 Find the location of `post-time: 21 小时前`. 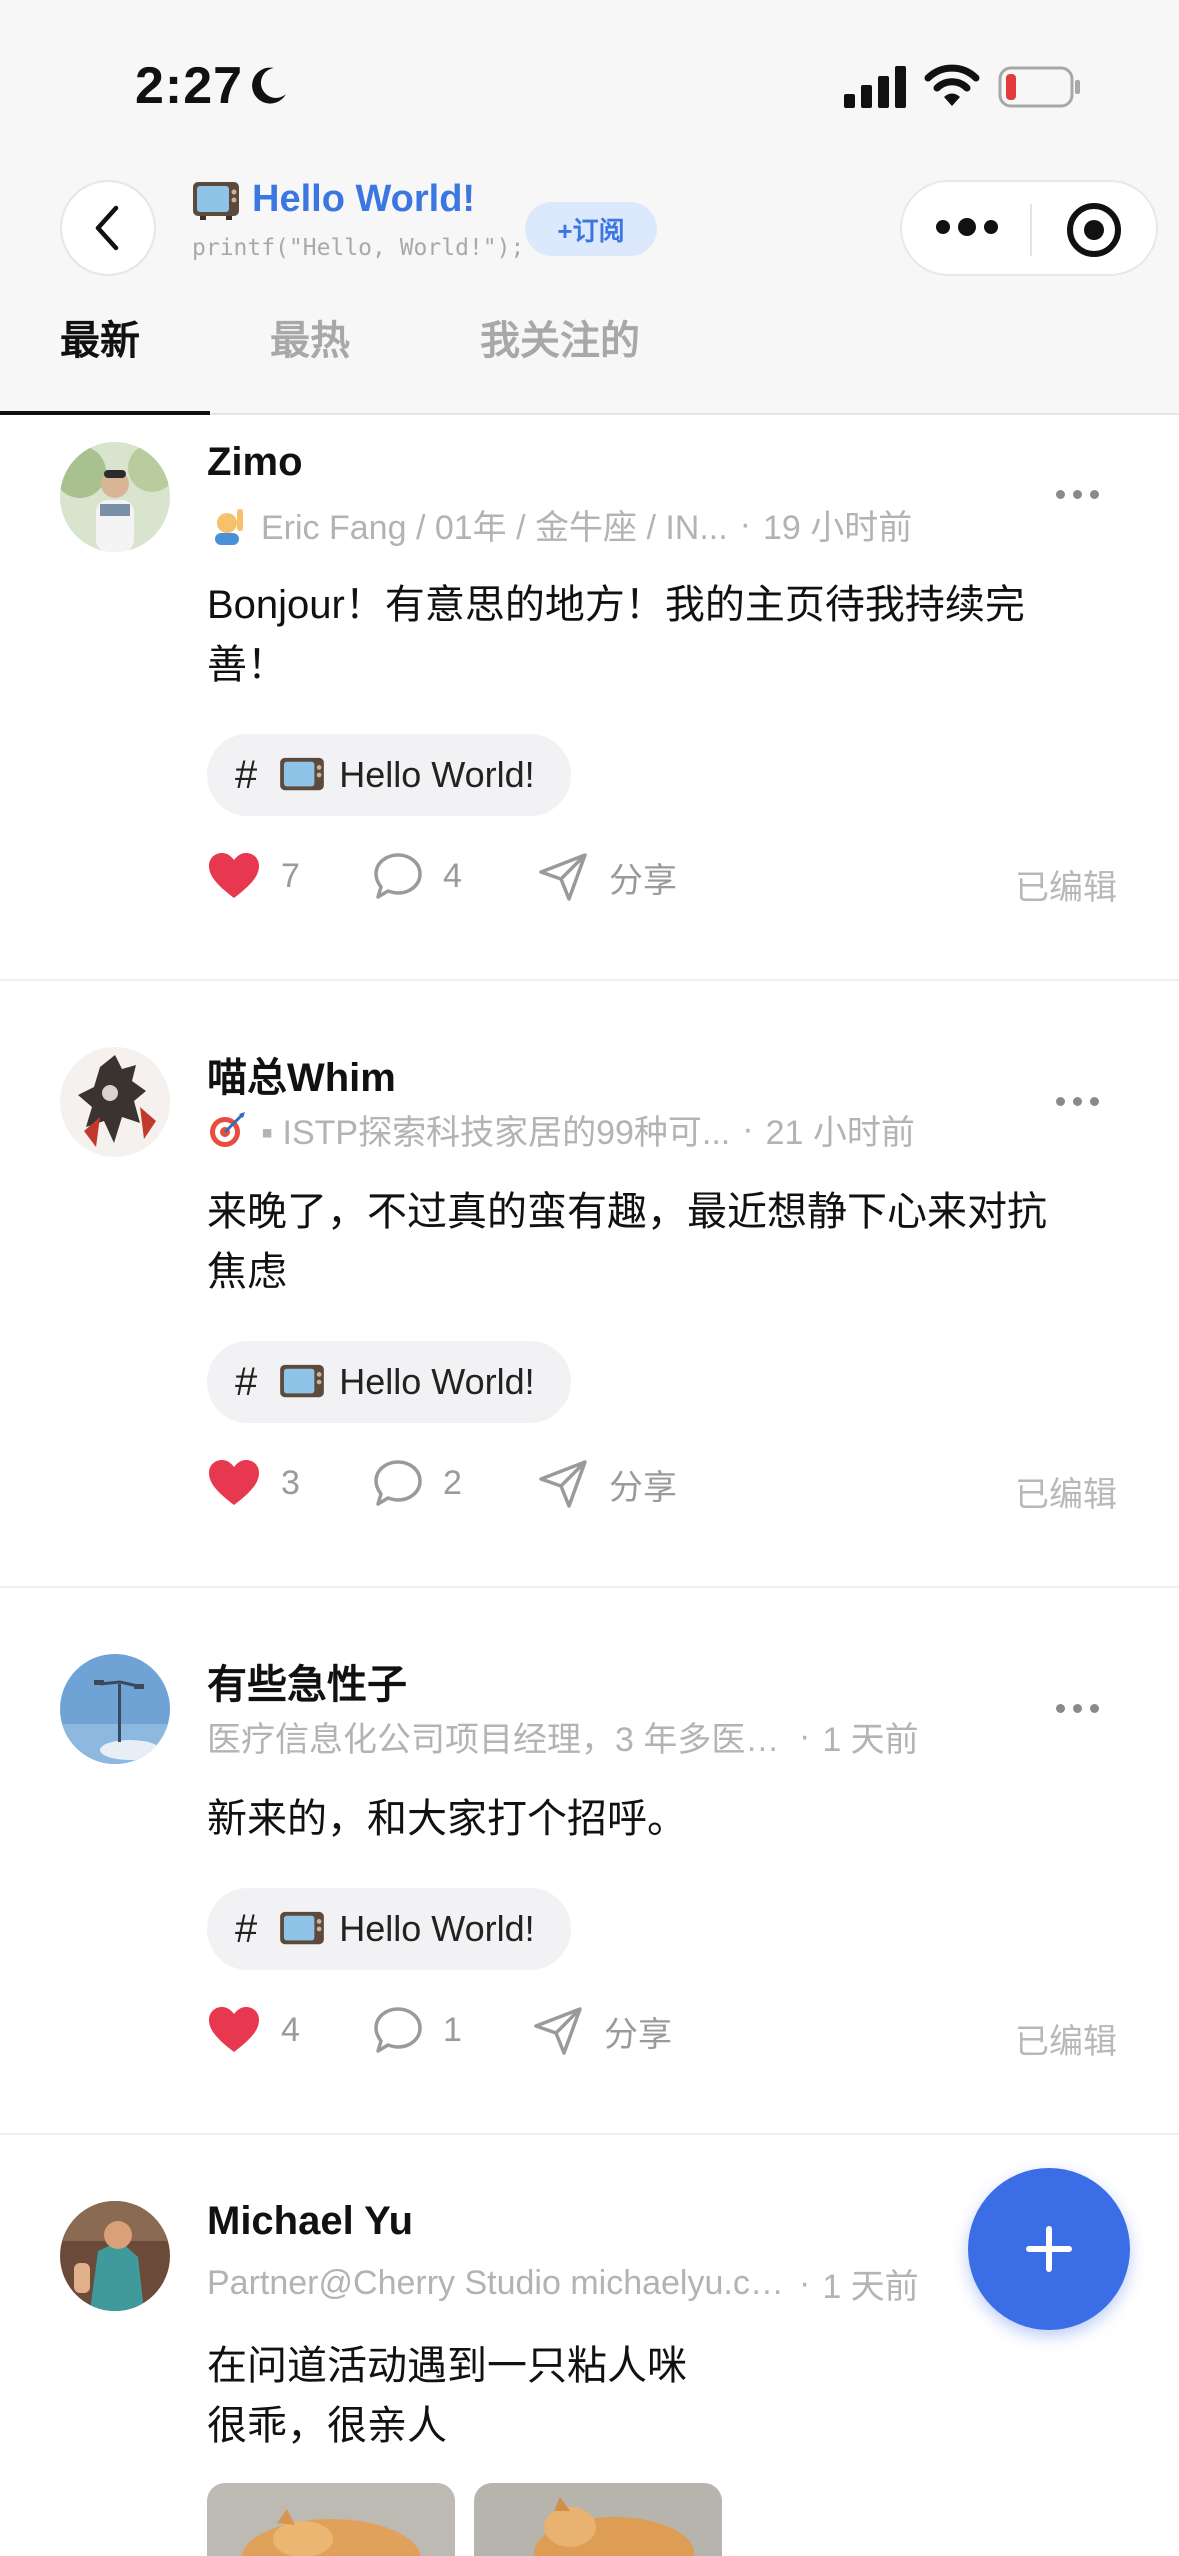

post-time: 21 小时前 is located at coordinates (840, 1133).